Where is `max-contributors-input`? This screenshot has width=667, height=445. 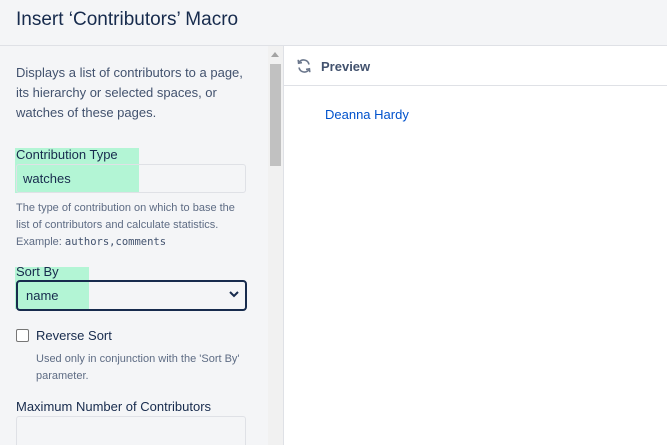
max-contributors-input is located at coordinates (131, 430).